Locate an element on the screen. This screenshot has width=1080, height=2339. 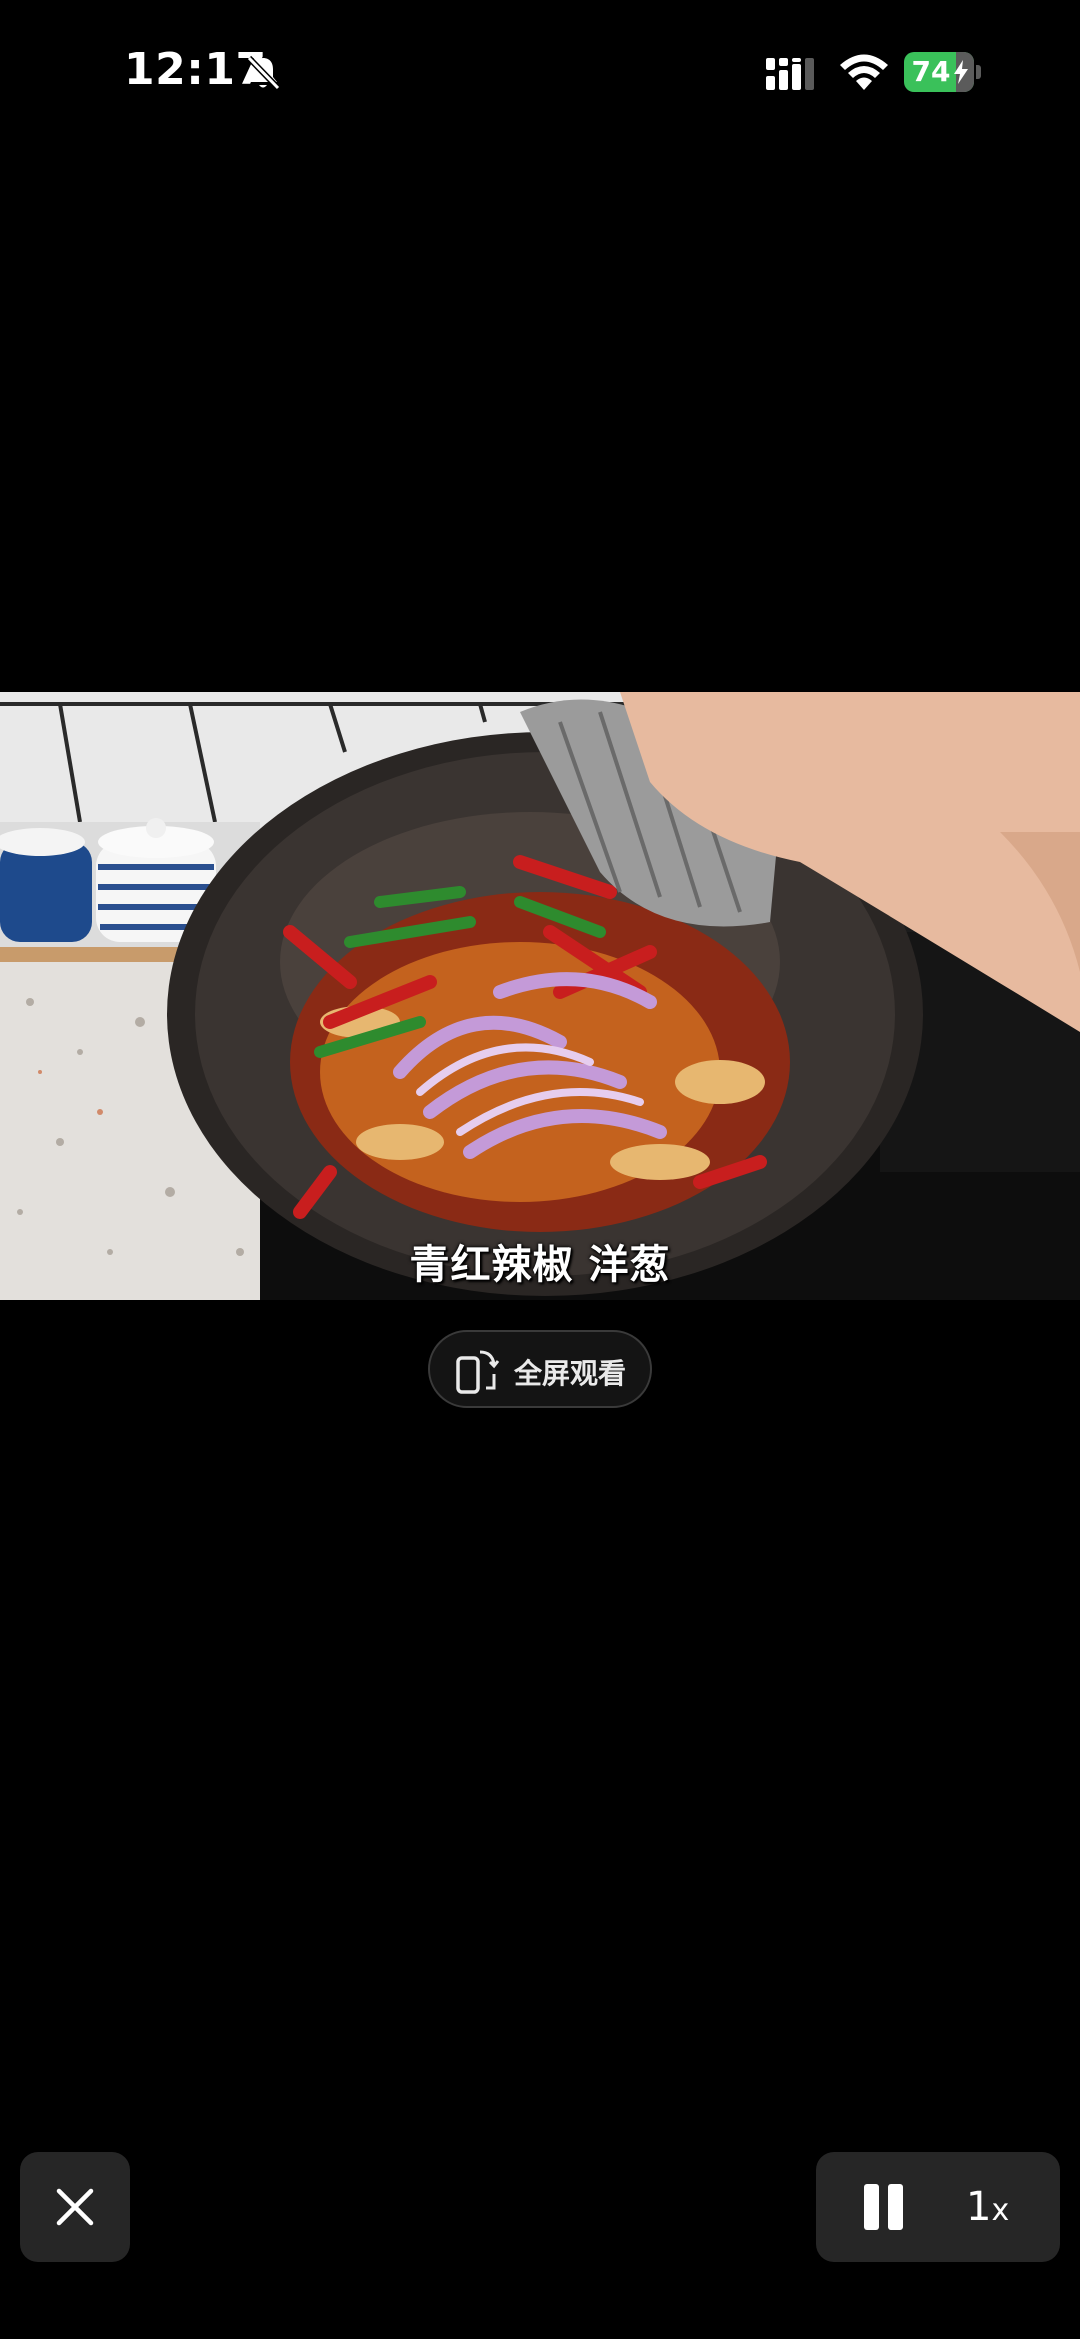
cellular-signal-icon is located at coordinates (790, 74).